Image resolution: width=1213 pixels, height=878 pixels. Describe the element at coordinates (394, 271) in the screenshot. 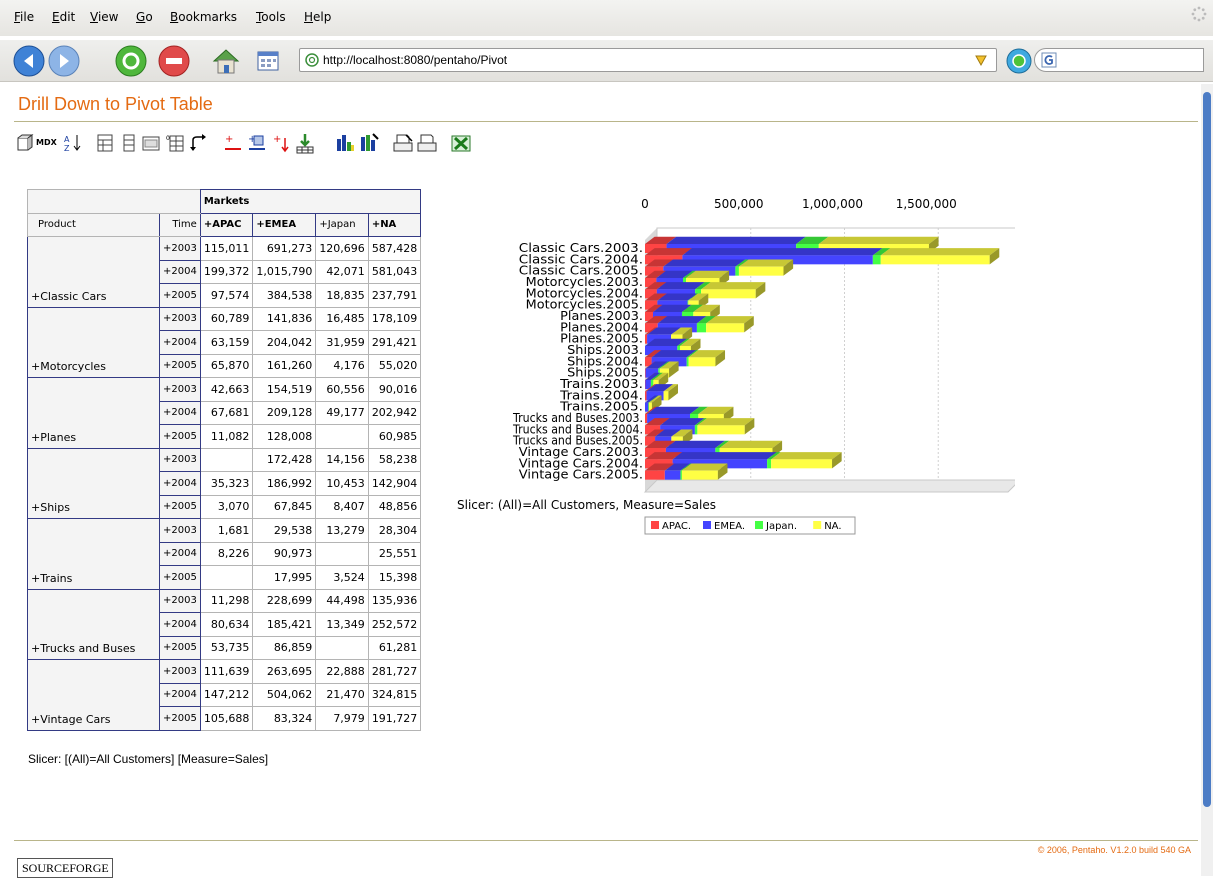

I see `value-cell: 581,043` at that location.